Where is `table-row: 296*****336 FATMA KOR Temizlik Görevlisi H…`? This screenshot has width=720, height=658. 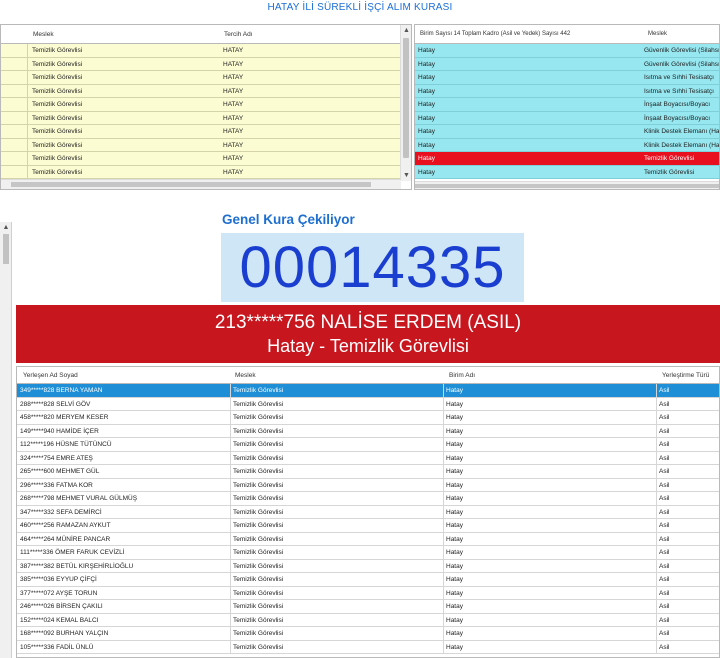 table-row: 296*****336 FATMA KOR Temizlik Görevlisi H… is located at coordinates (368, 485).